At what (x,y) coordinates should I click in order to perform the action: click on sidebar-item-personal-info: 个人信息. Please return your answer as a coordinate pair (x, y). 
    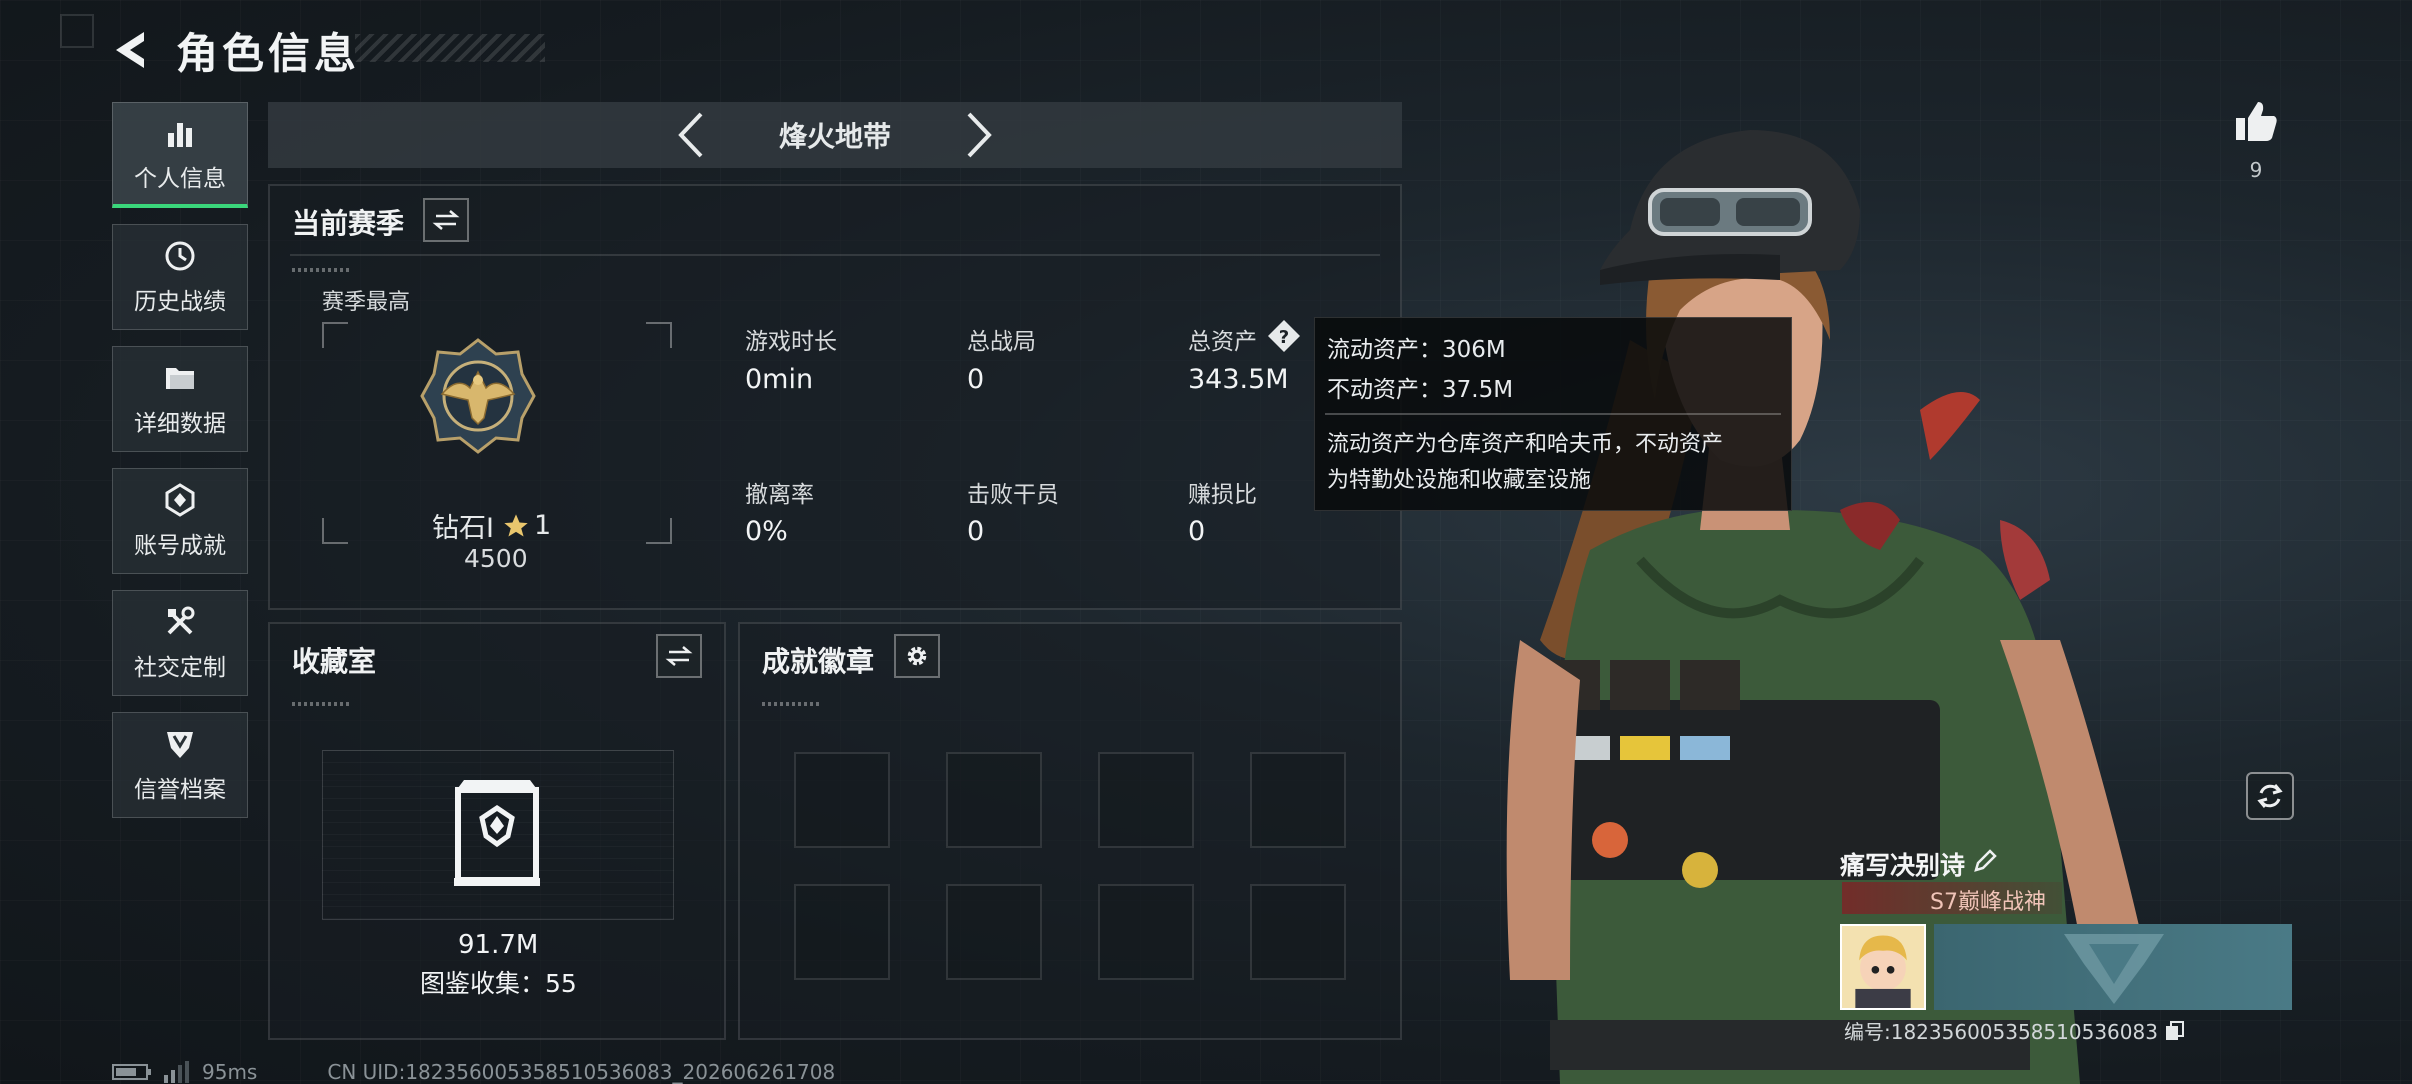
    Looking at the image, I should click on (180, 155).